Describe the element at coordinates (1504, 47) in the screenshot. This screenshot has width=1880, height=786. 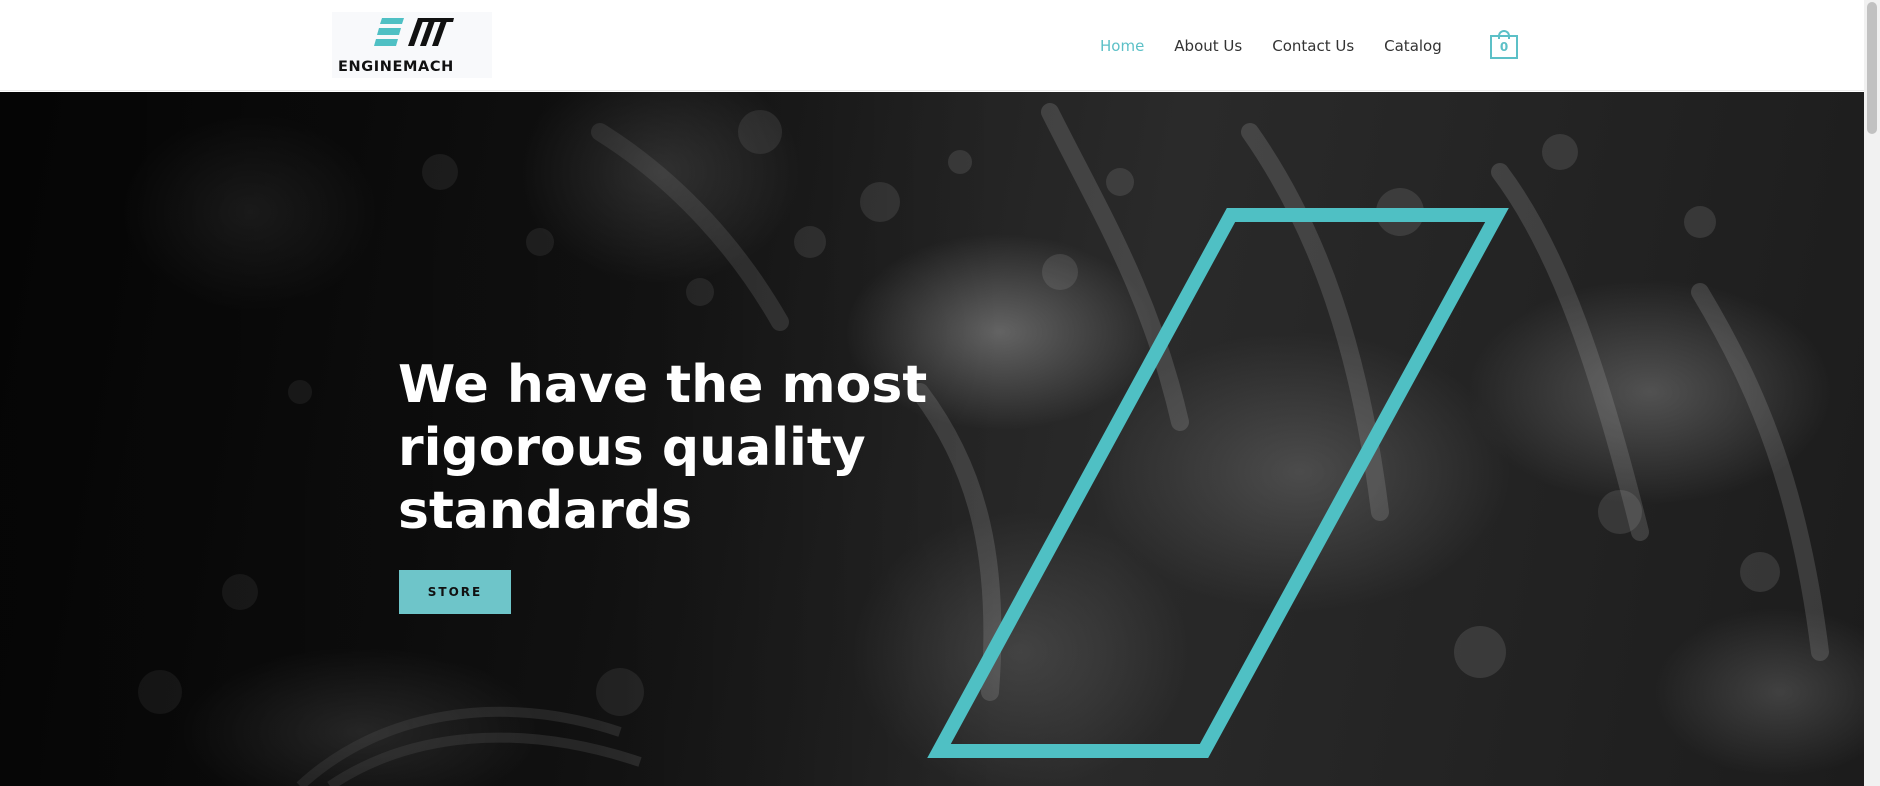
I see `cart-count: 0` at that location.